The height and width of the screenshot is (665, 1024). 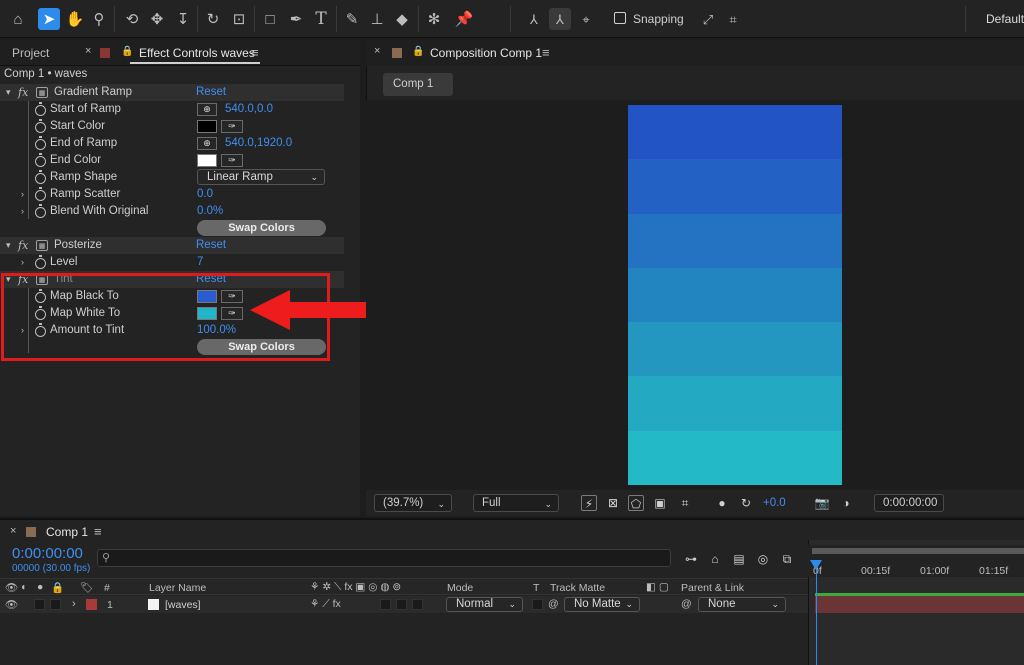 What do you see at coordinates (846, 503) in the screenshot?
I see `show-snapshot-icon: ◑` at bounding box center [846, 503].